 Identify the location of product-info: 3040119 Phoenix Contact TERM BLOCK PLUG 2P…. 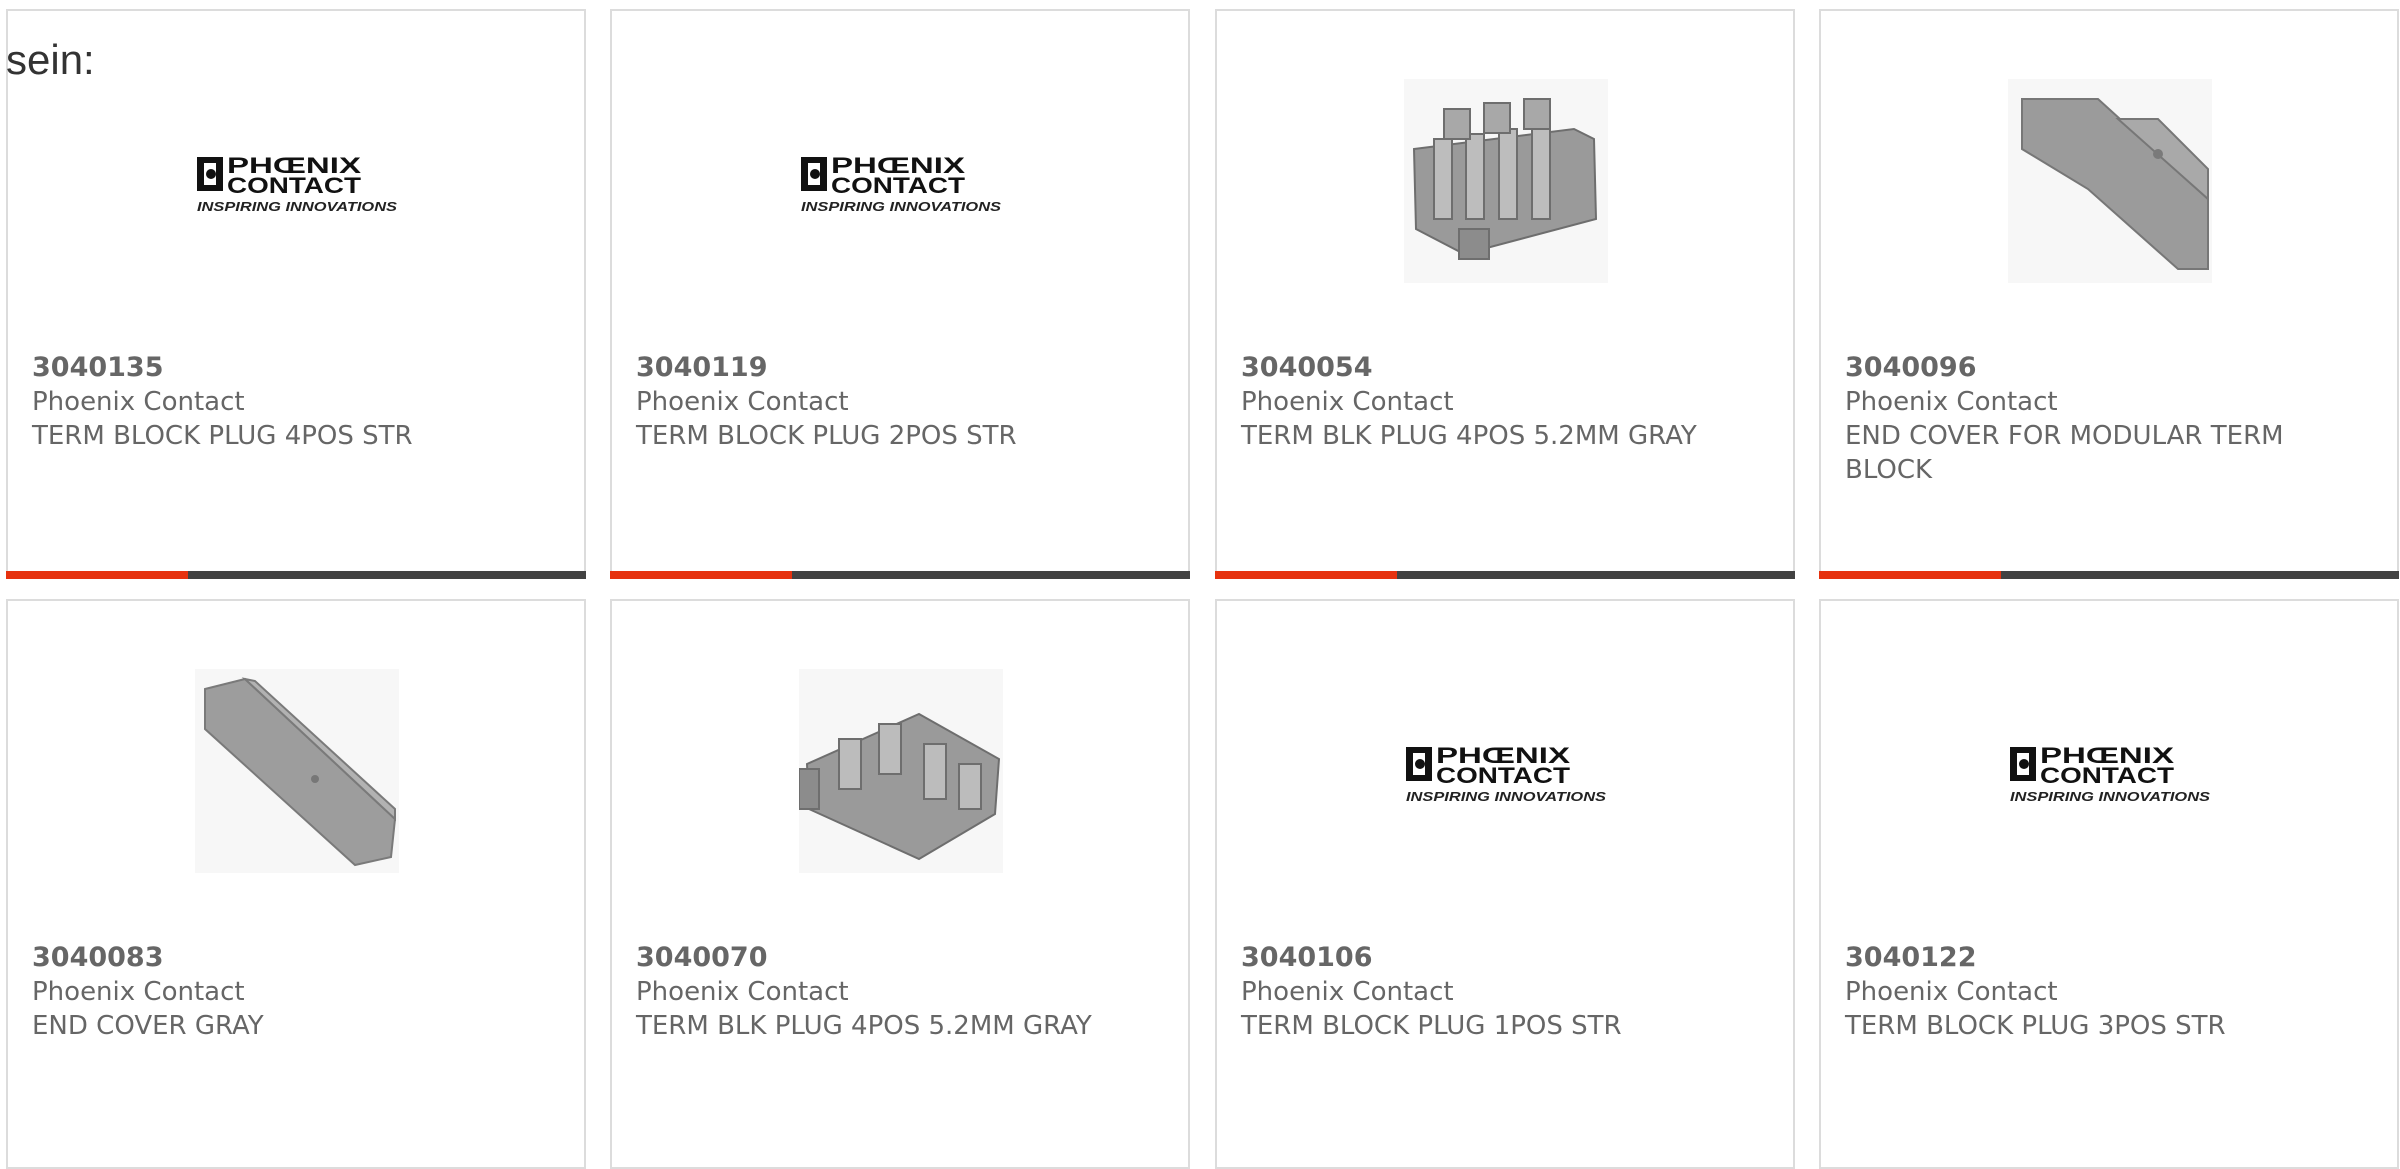
(900, 402).